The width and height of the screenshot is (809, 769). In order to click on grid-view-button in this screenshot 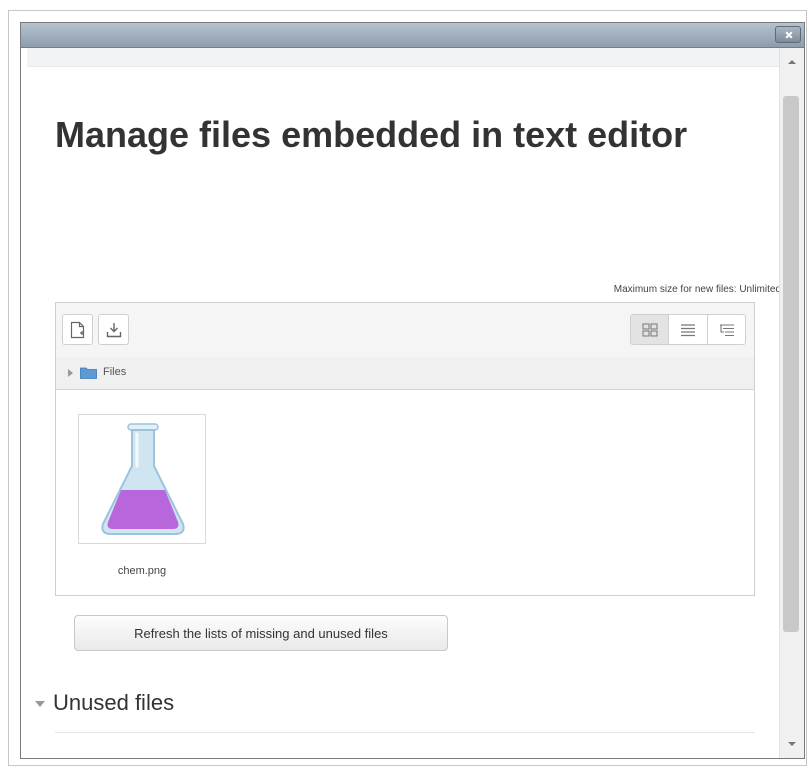, I will do `click(650, 329)`.